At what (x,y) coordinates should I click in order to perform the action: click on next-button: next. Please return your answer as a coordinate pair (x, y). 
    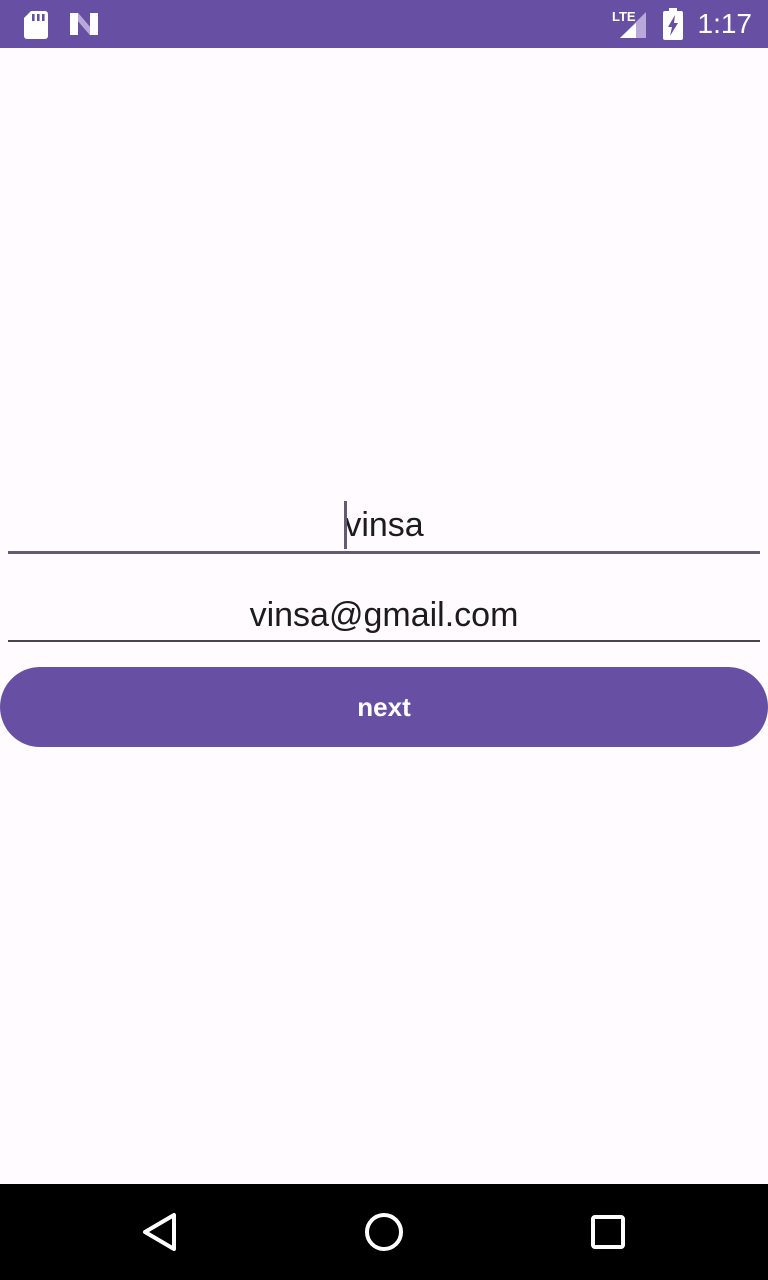
    Looking at the image, I should click on (384, 707).